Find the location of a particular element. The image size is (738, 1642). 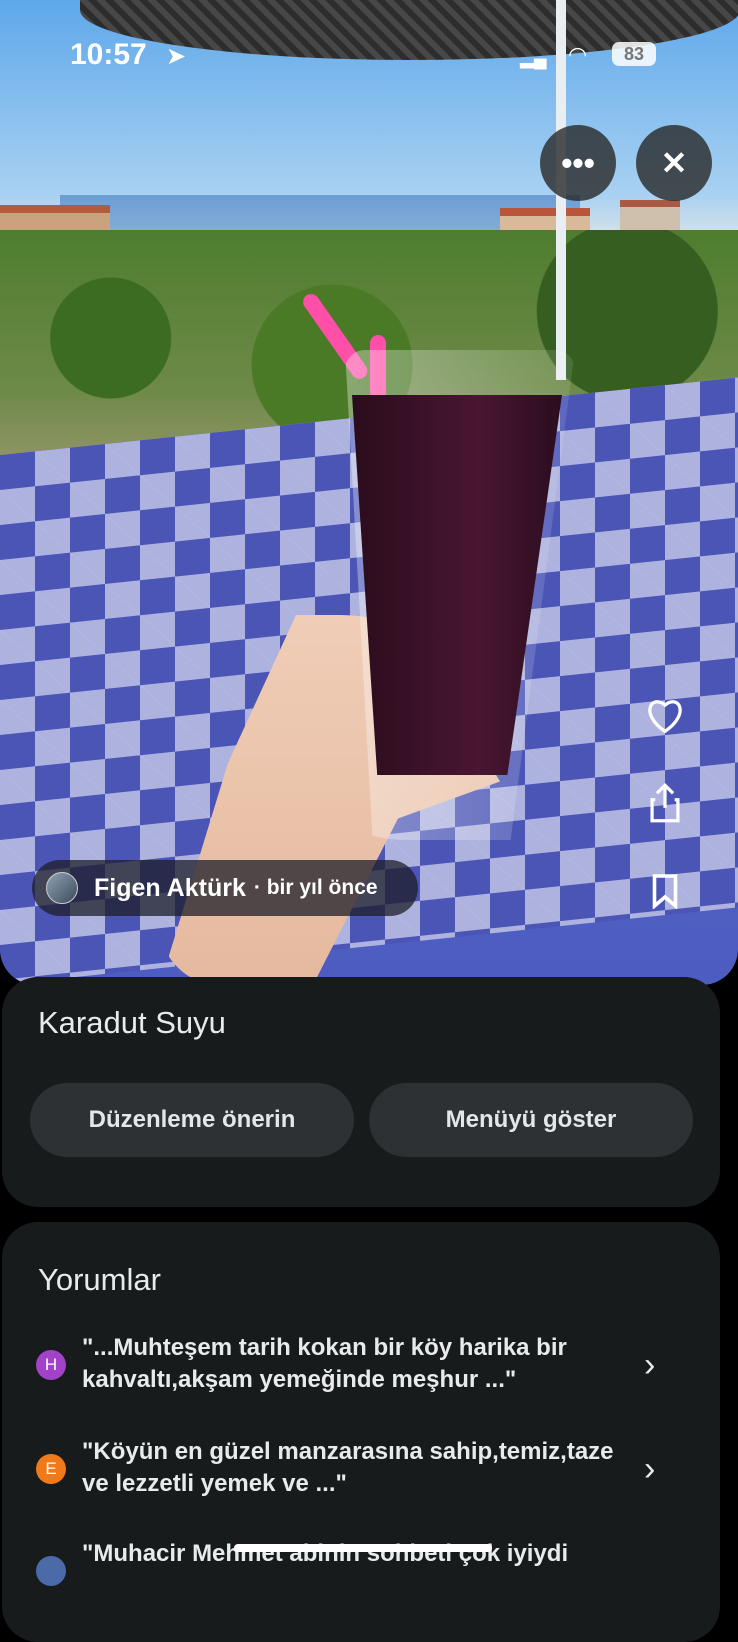

status-bar: 10:57 ➤ ▂▄ ◠ 83 is located at coordinates (369, 55).